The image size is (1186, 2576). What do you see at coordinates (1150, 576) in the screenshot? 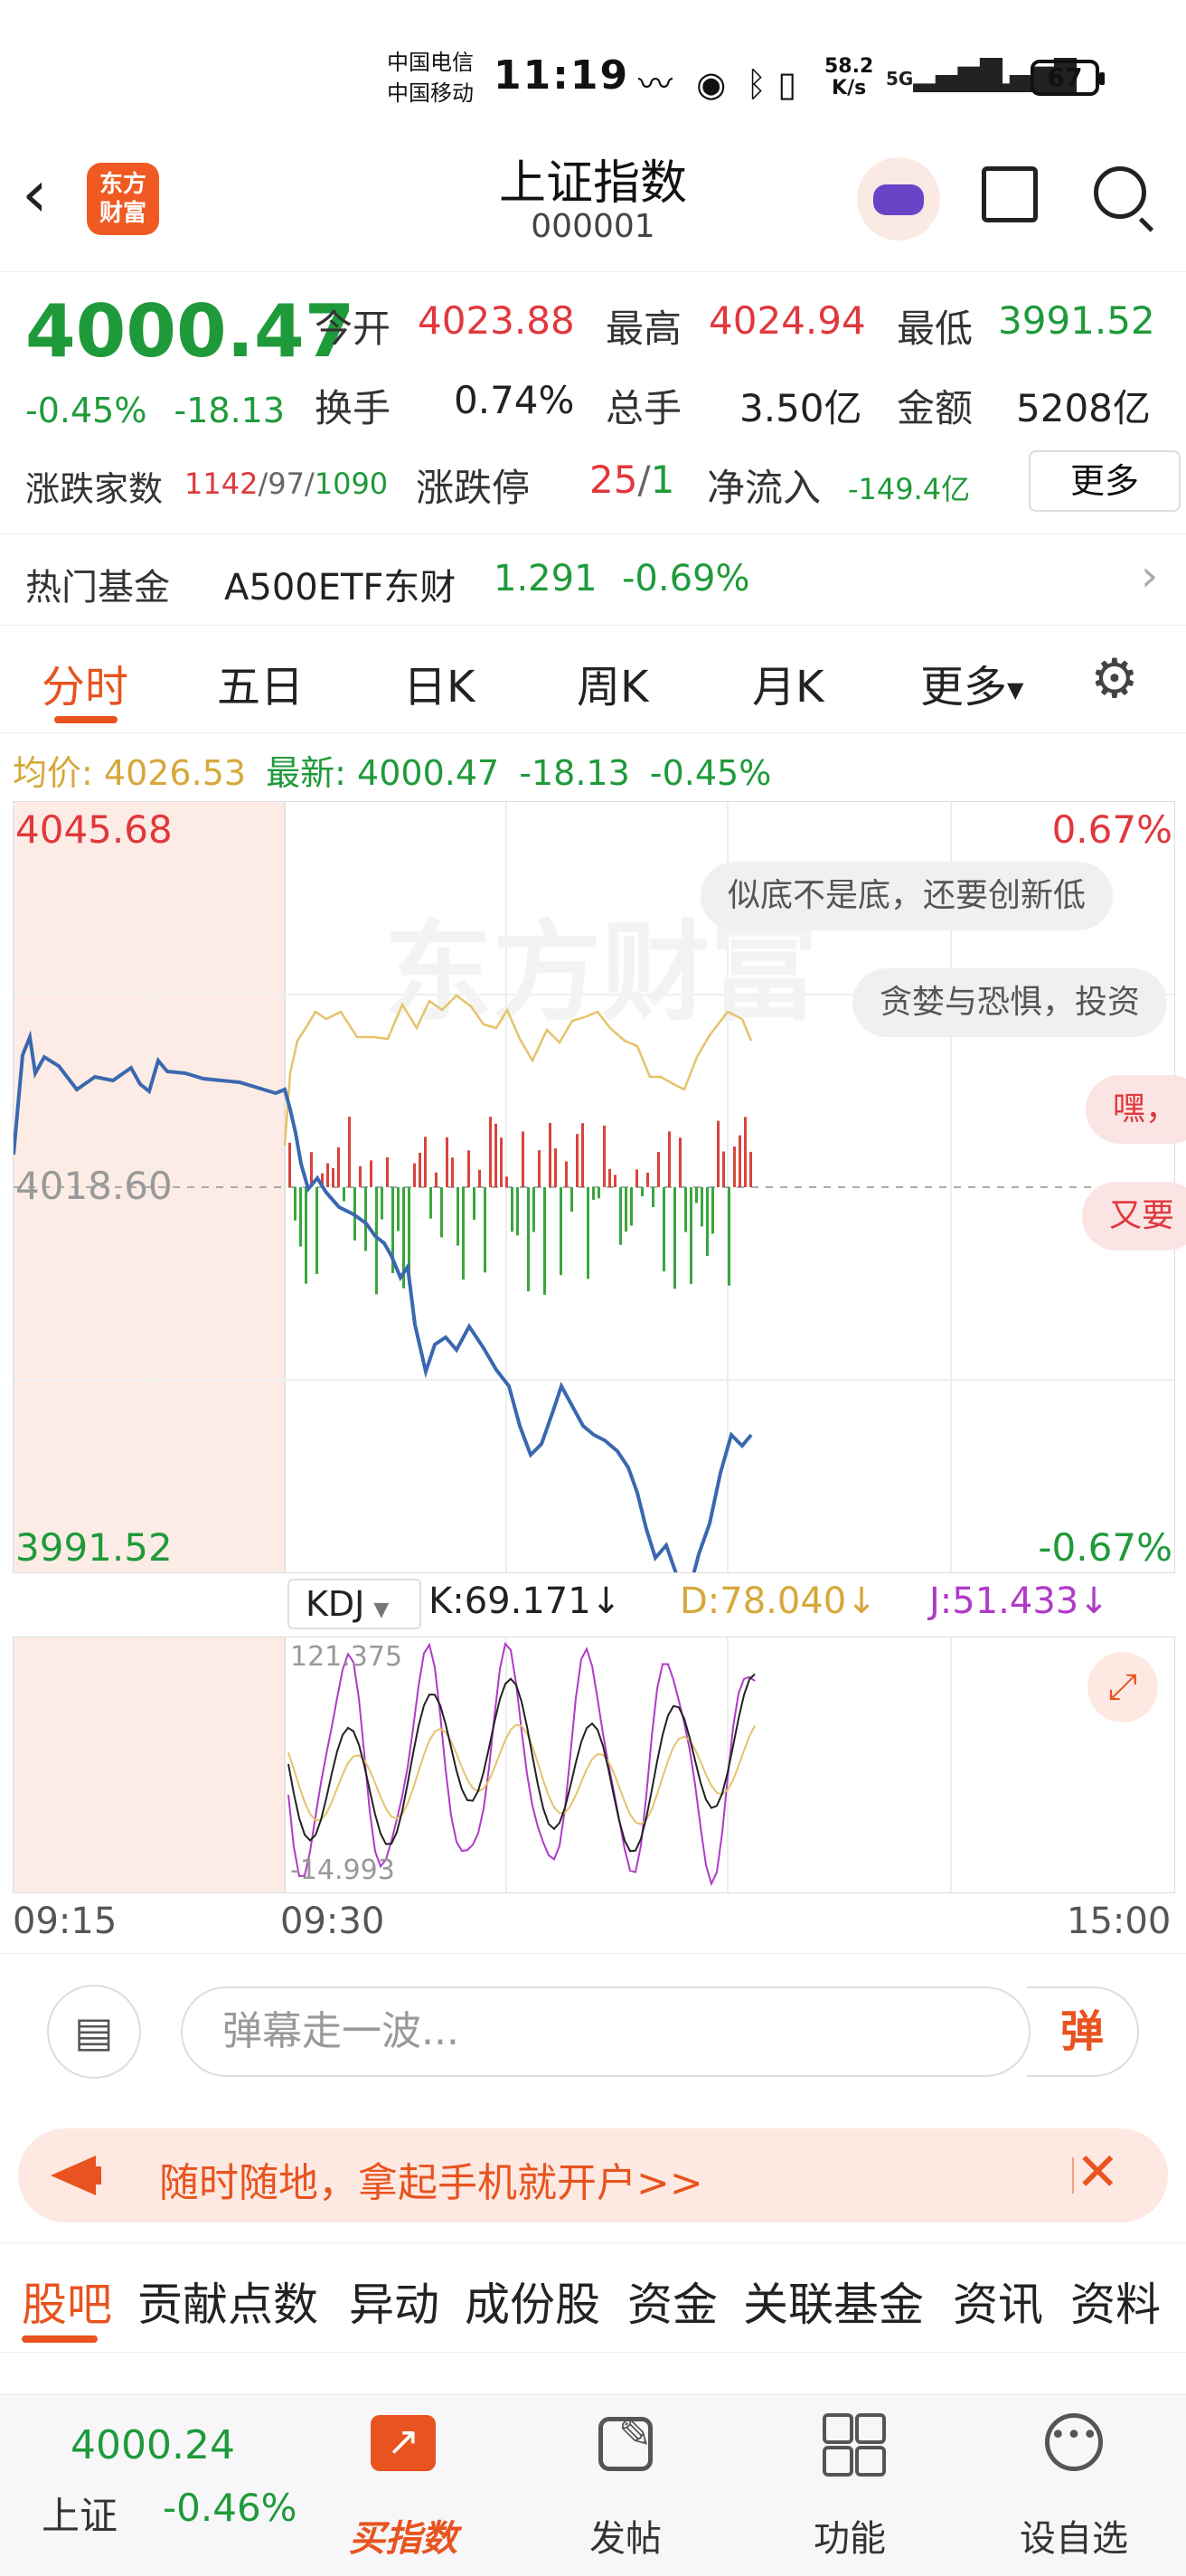
I see `chevron-right-icon: ›` at bounding box center [1150, 576].